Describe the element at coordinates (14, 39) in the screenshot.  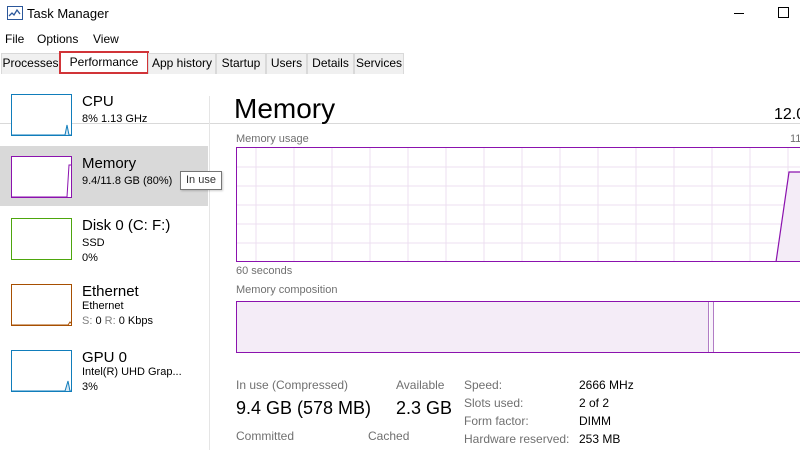
I see `menu-file: File` at that location.